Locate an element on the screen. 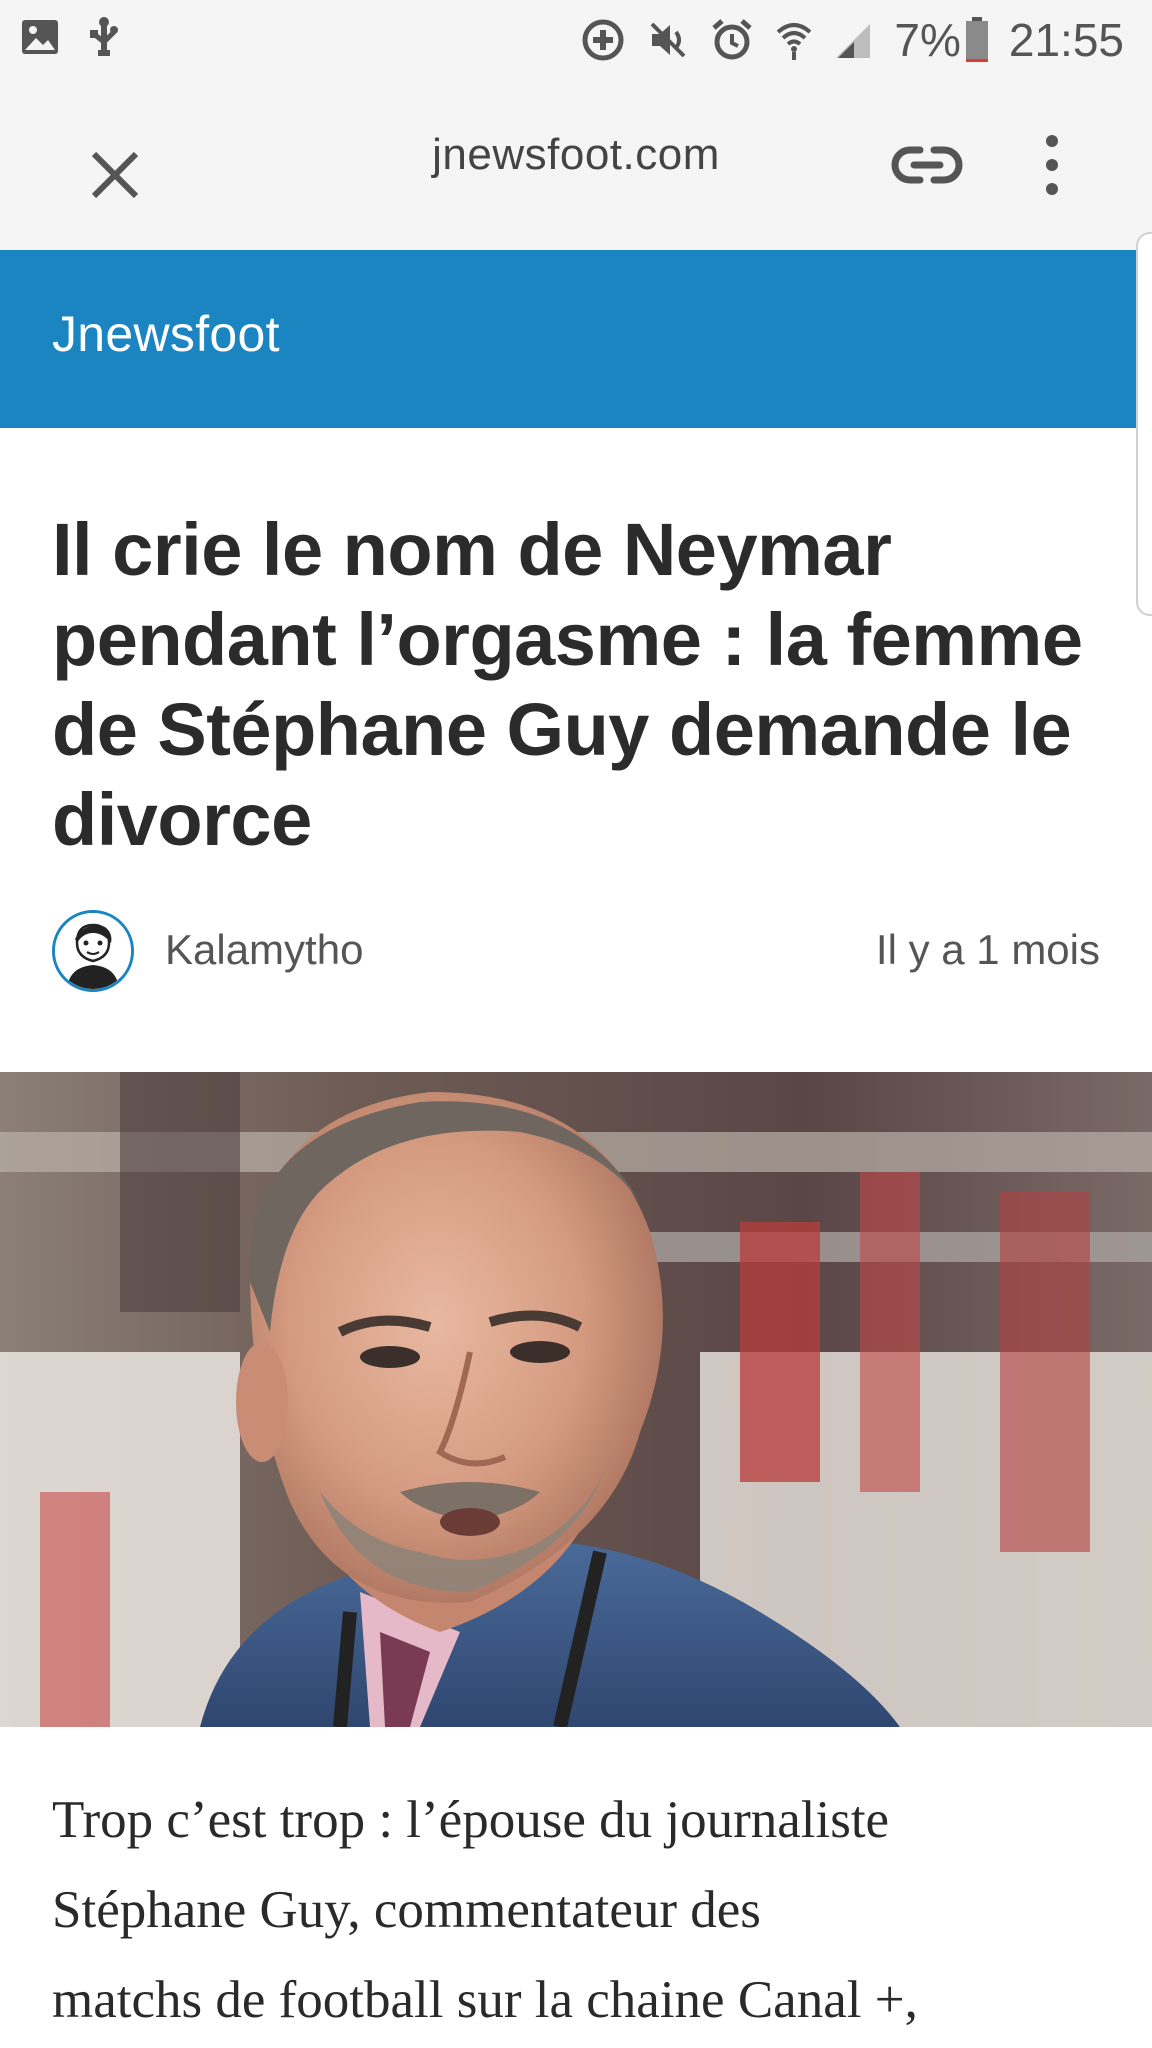 This screenshot has width=1152, height=2048. article-meta: Kalamytho Il y a 1 mois is located at coordinates (576, 953).